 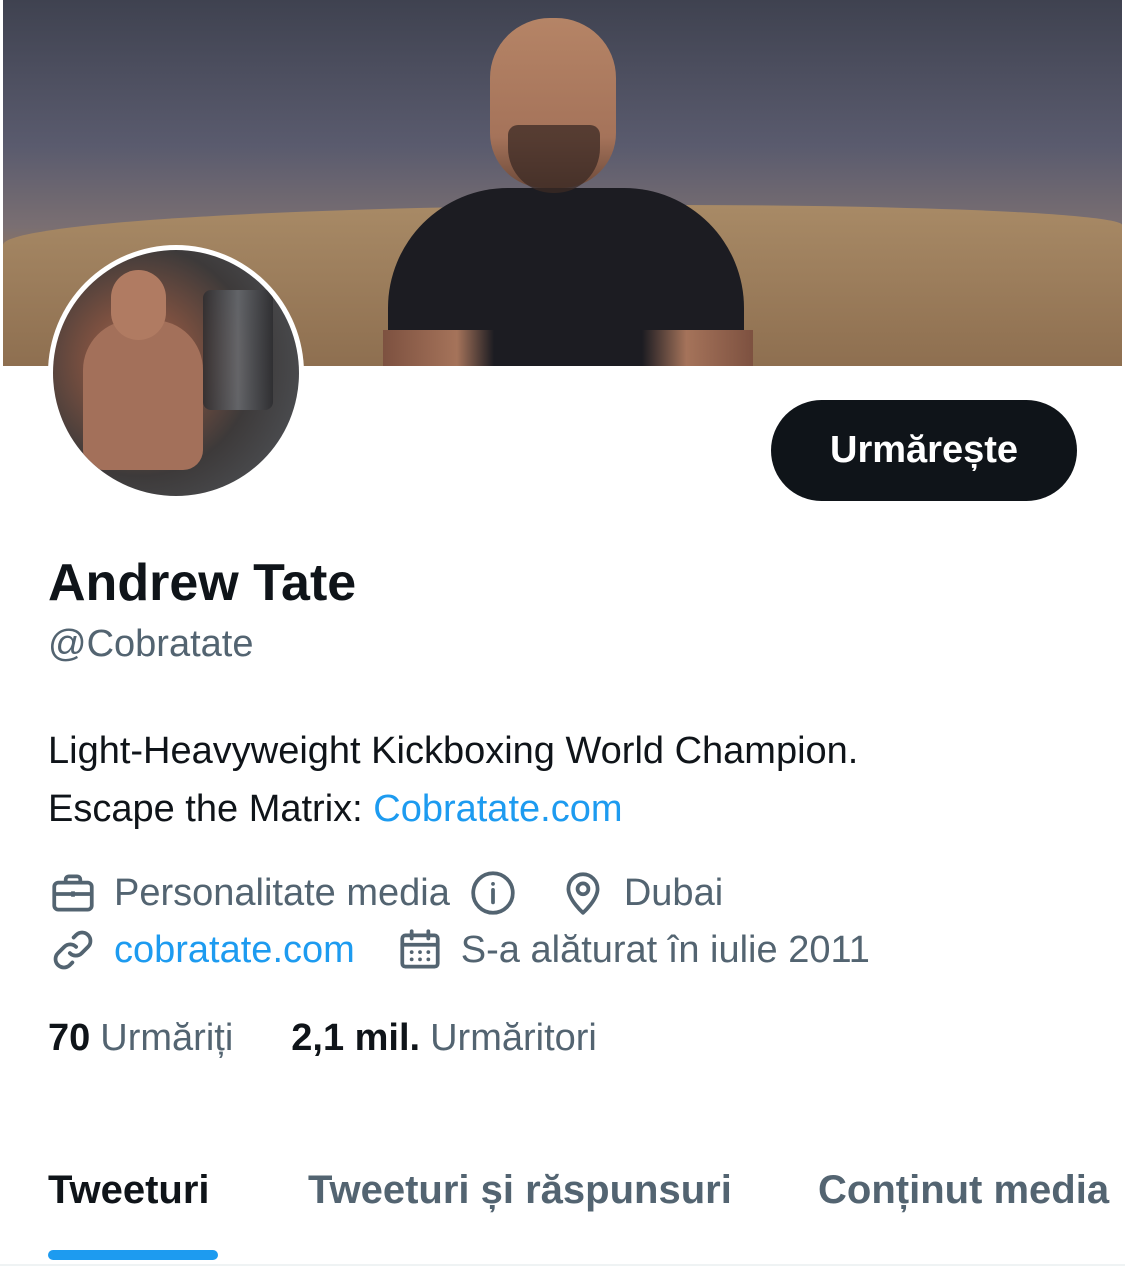 I want to click on avatar, so click(x=176, y=373).